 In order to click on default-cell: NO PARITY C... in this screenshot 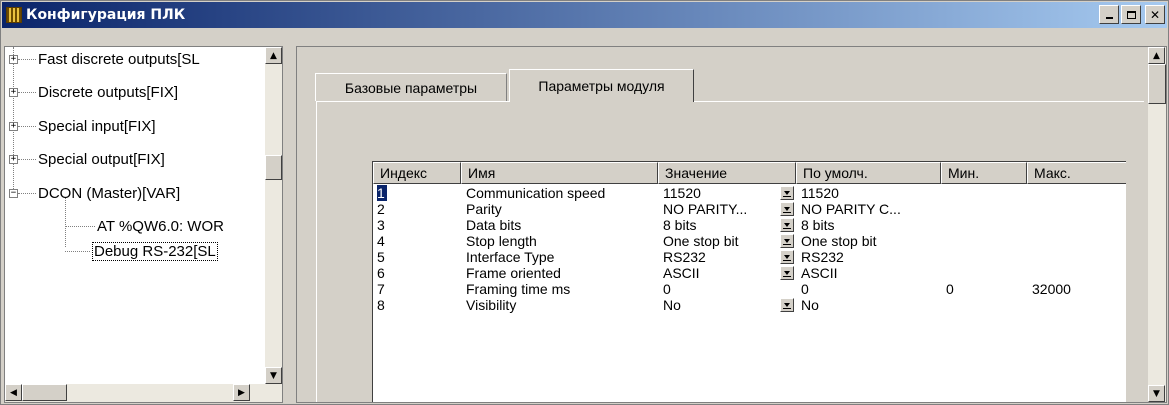, I will do `click(851, 209)`.